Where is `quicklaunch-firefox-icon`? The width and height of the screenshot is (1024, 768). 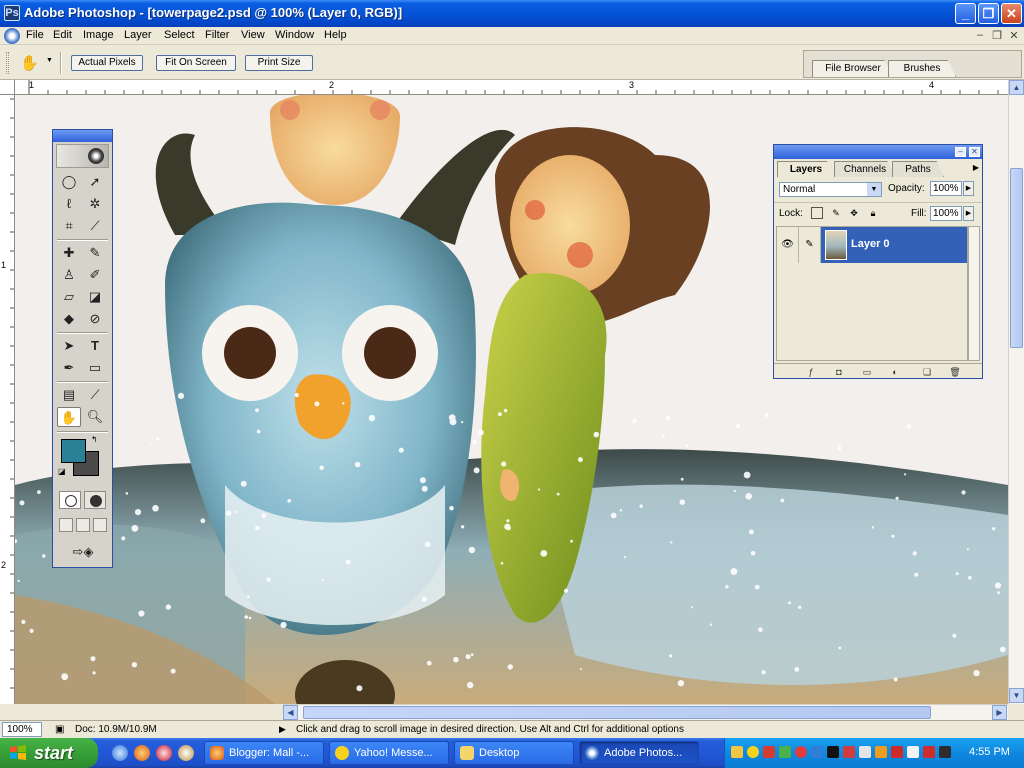
quicklaunch-firefox-icon is located at coordinates (142, 753).